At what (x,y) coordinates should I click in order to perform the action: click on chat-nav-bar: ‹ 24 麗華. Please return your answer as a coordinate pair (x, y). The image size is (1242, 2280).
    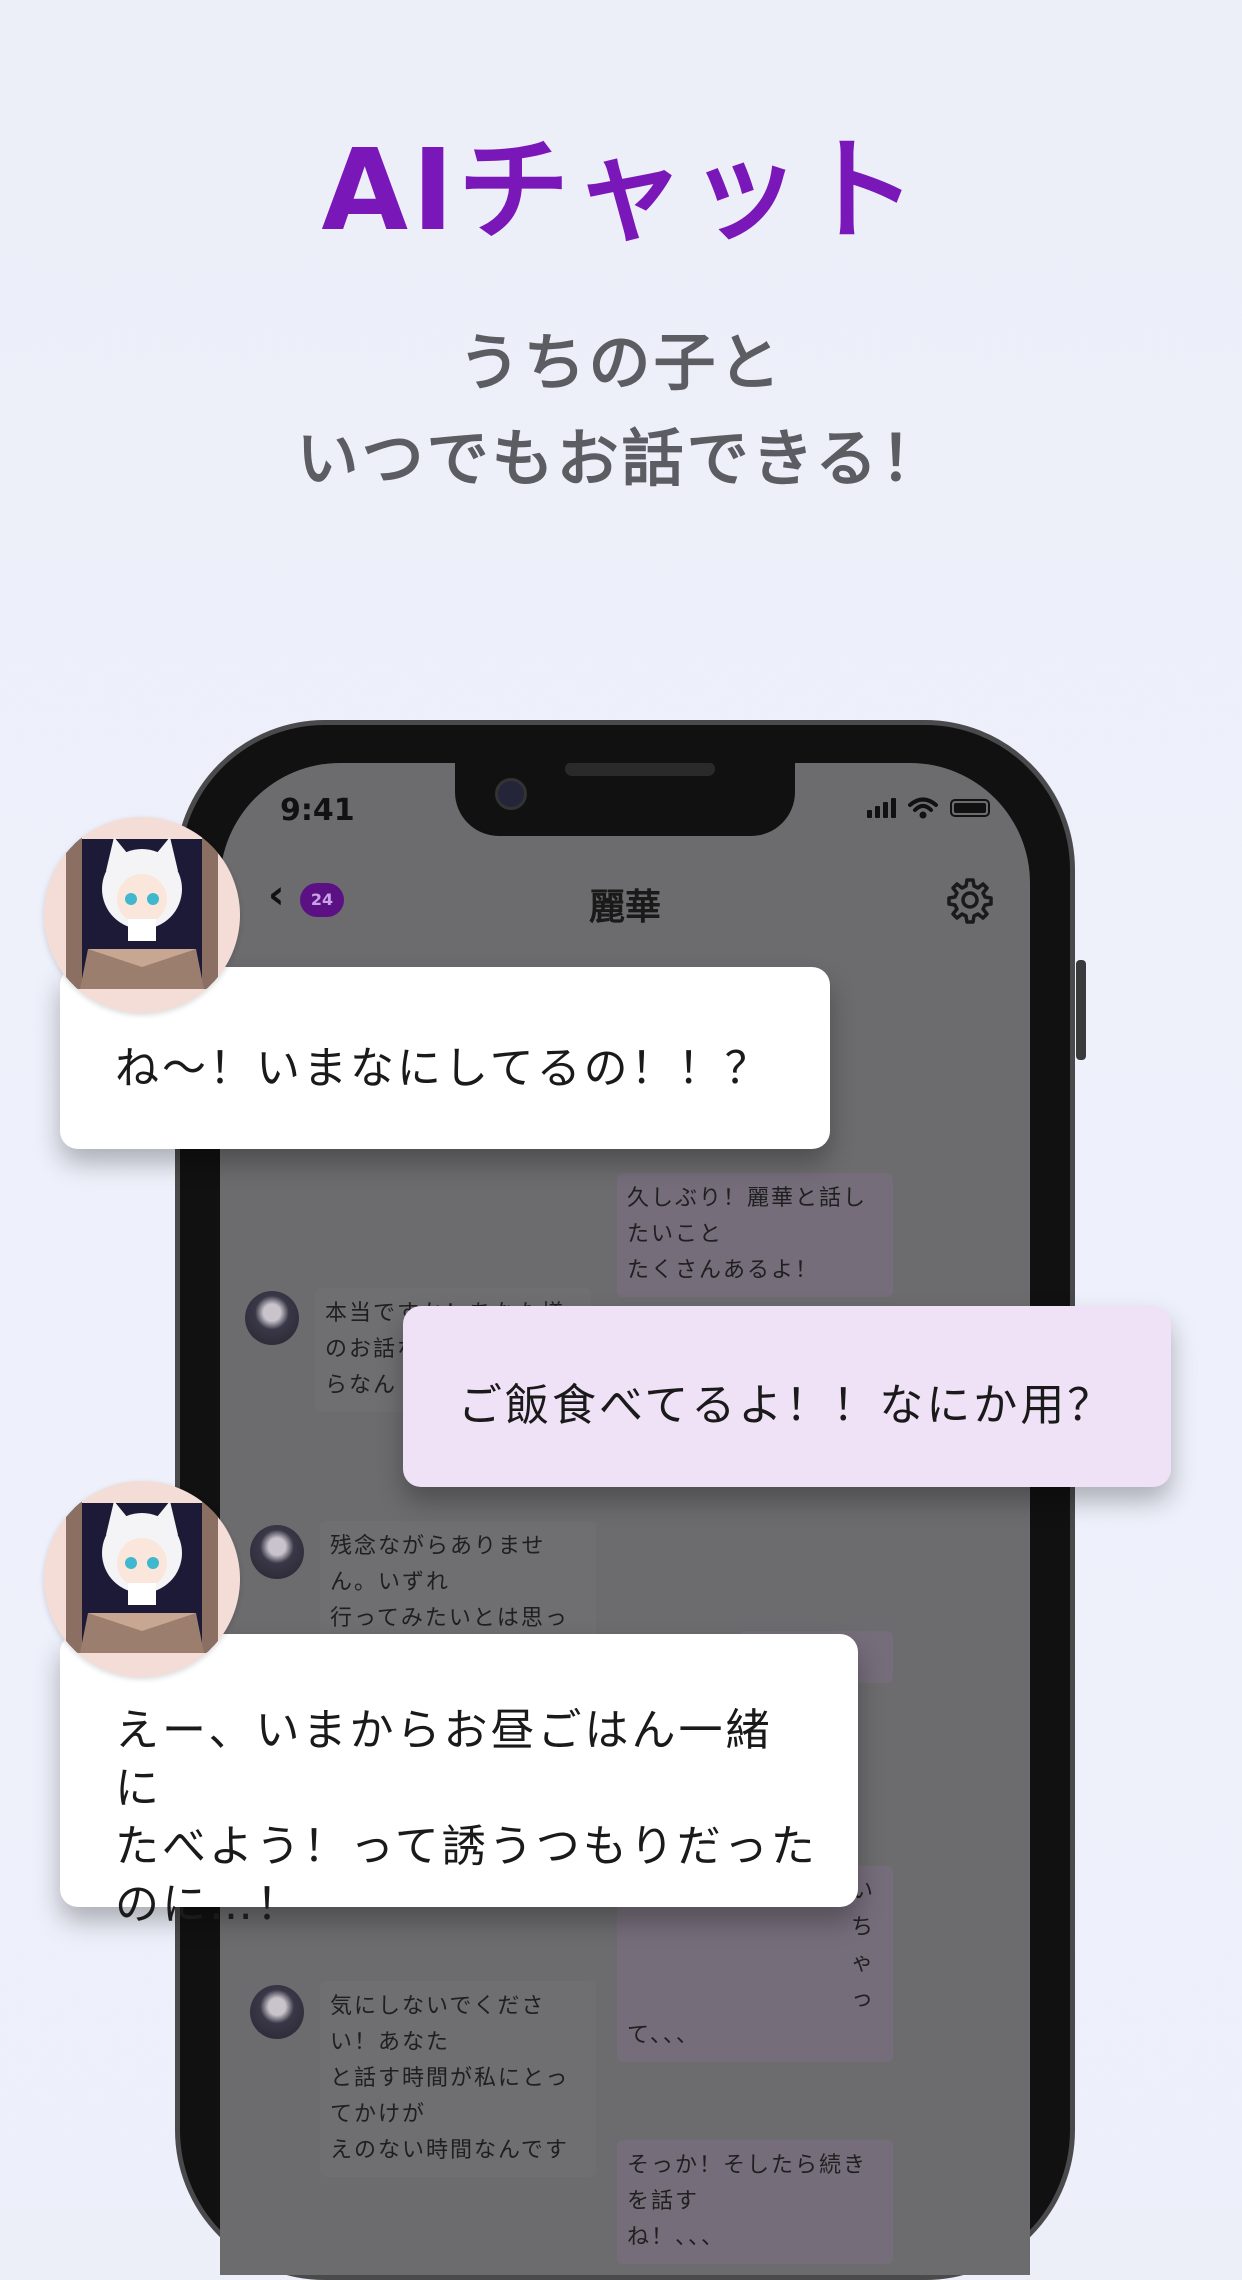
    Looking at the image, I should click on (625, 898).